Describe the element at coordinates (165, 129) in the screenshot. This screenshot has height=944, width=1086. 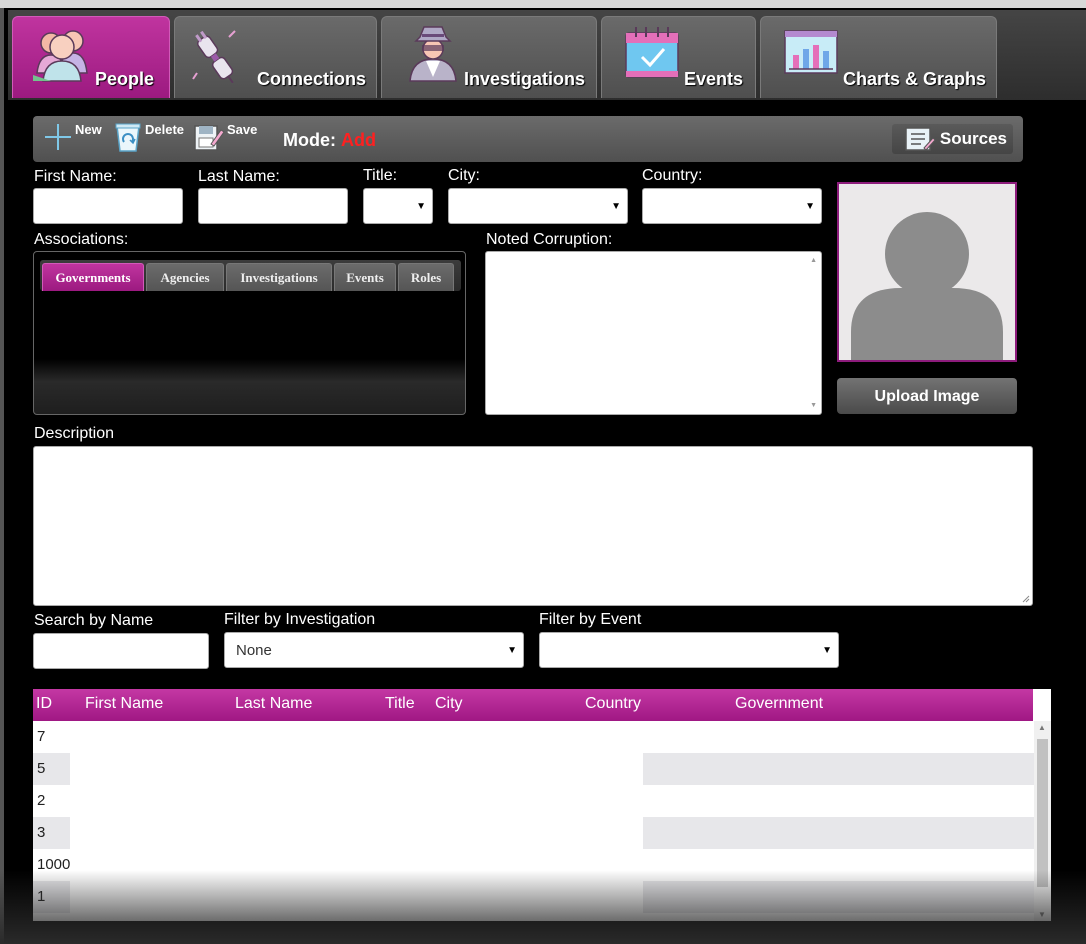
I see `delete-label: Delete` at that location.